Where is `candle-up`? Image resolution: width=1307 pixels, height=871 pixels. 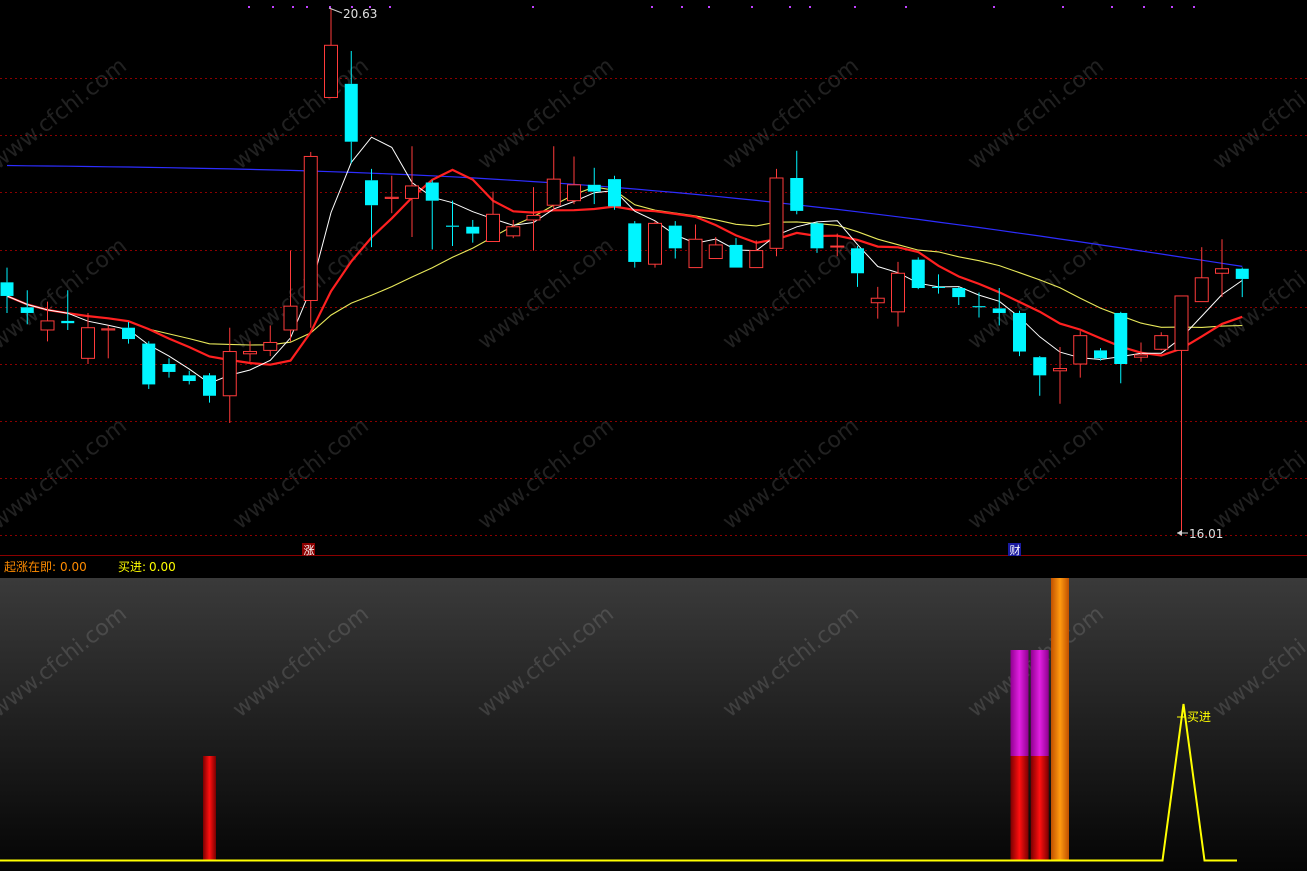
candle-up is located at coordinates (776, 212).